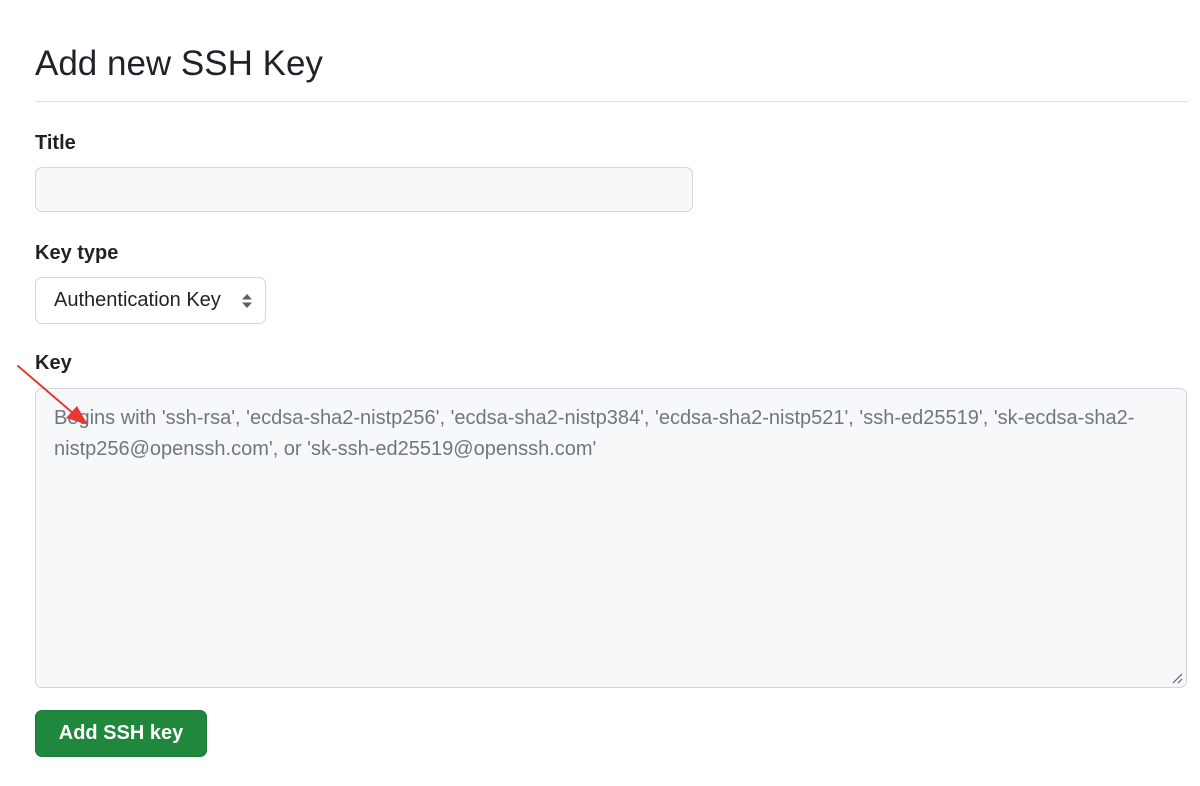 Image resolution: width=1200 pixels, height=786 pixels. What do you see at coordinates (137, 300) in the screenshot?
I see `key-type-selected-value: Authentication Key` at bounding box center [137, 300].